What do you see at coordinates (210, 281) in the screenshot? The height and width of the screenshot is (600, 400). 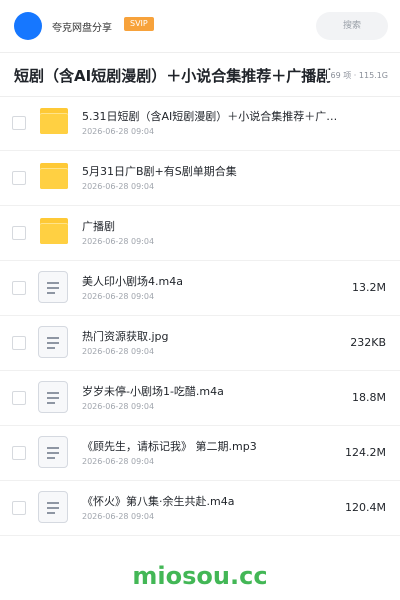 I see `file-name: 美人印小剧场4.m4a` at bounding box center [210, 281].